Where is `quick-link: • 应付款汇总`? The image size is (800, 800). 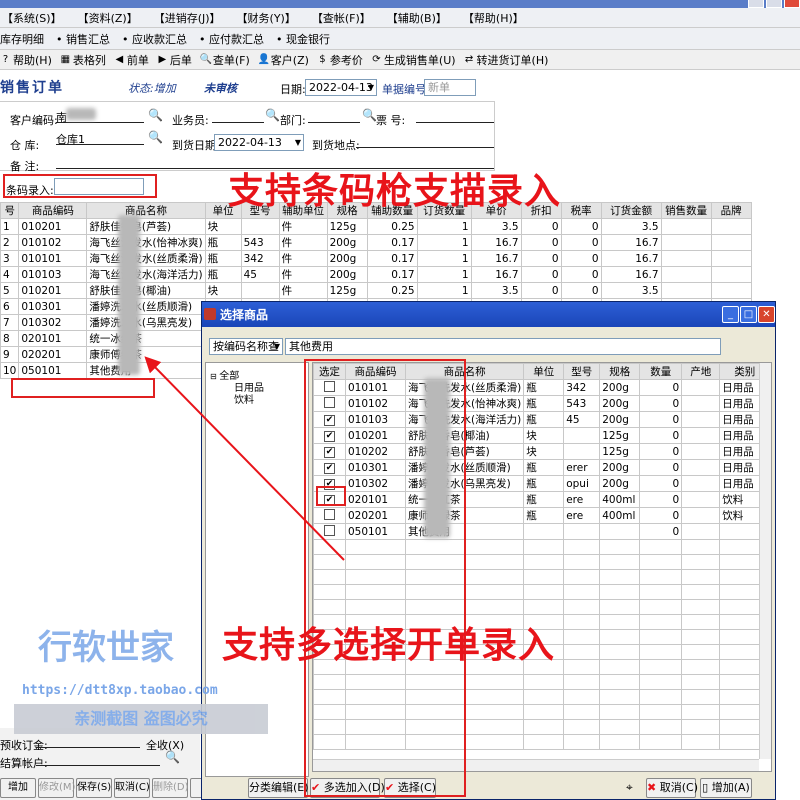 quick-link: • 应付款汇总 is located at coordinates (231, 39).